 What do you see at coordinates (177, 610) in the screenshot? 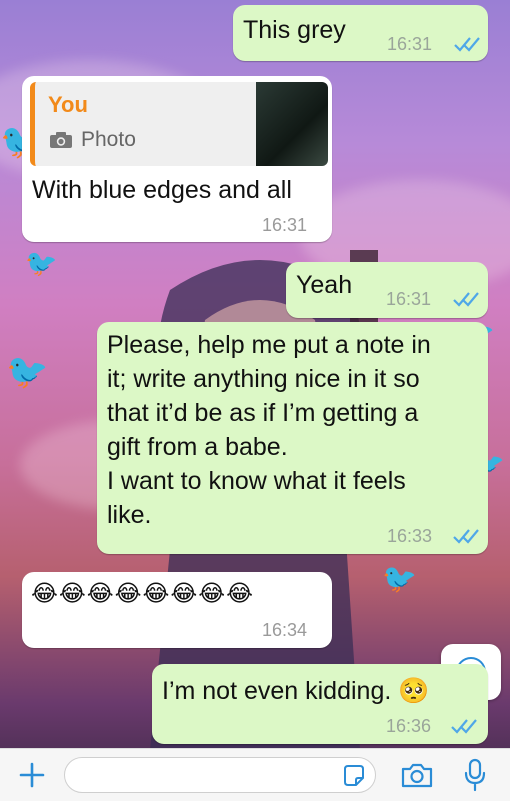
I see `message-bubble-incoming: 😂😂😂😂😂😂😂😂 16:34` at bounding box center [177, 610].